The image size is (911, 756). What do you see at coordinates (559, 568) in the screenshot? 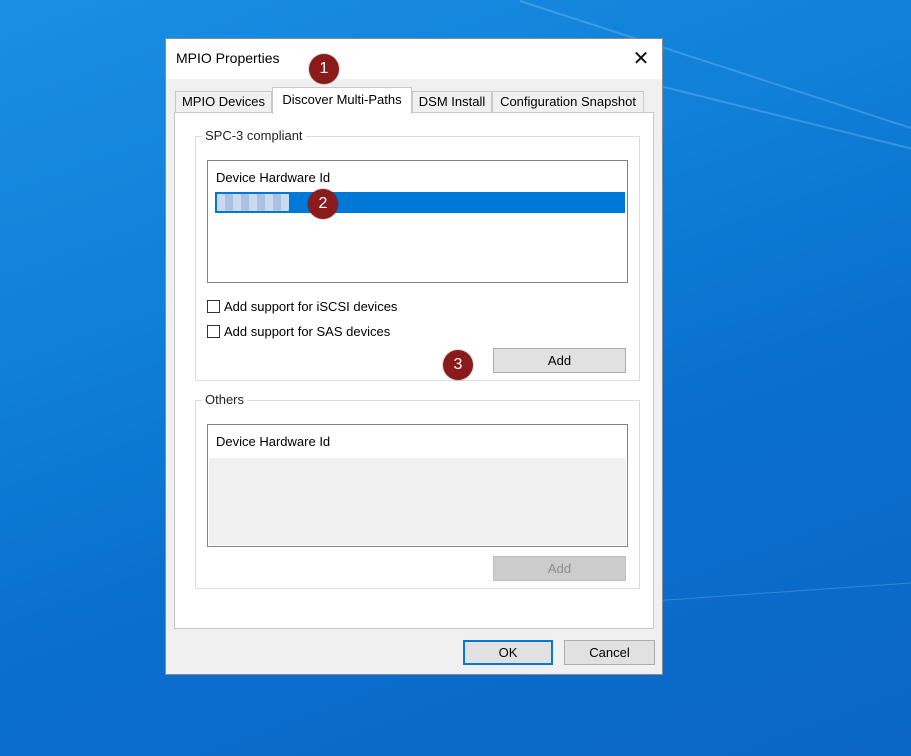
I see `others-add-button: Add` at bounding box center [559, 568].